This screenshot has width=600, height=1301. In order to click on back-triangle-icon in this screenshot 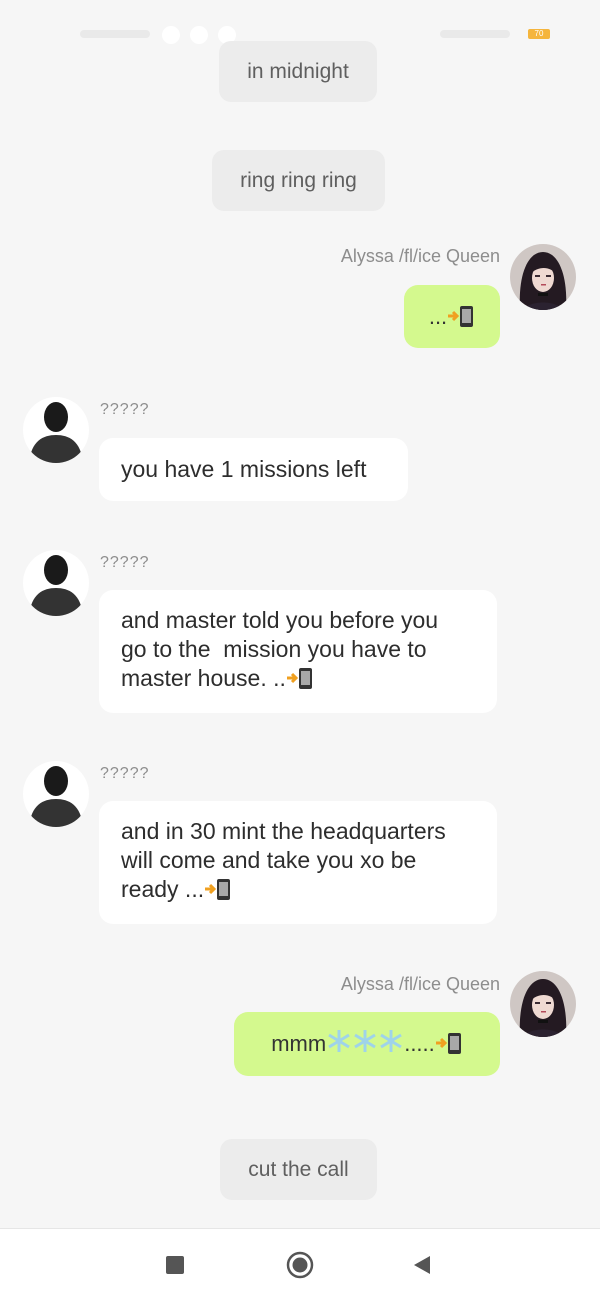, I will do `click(422, 1265)`.